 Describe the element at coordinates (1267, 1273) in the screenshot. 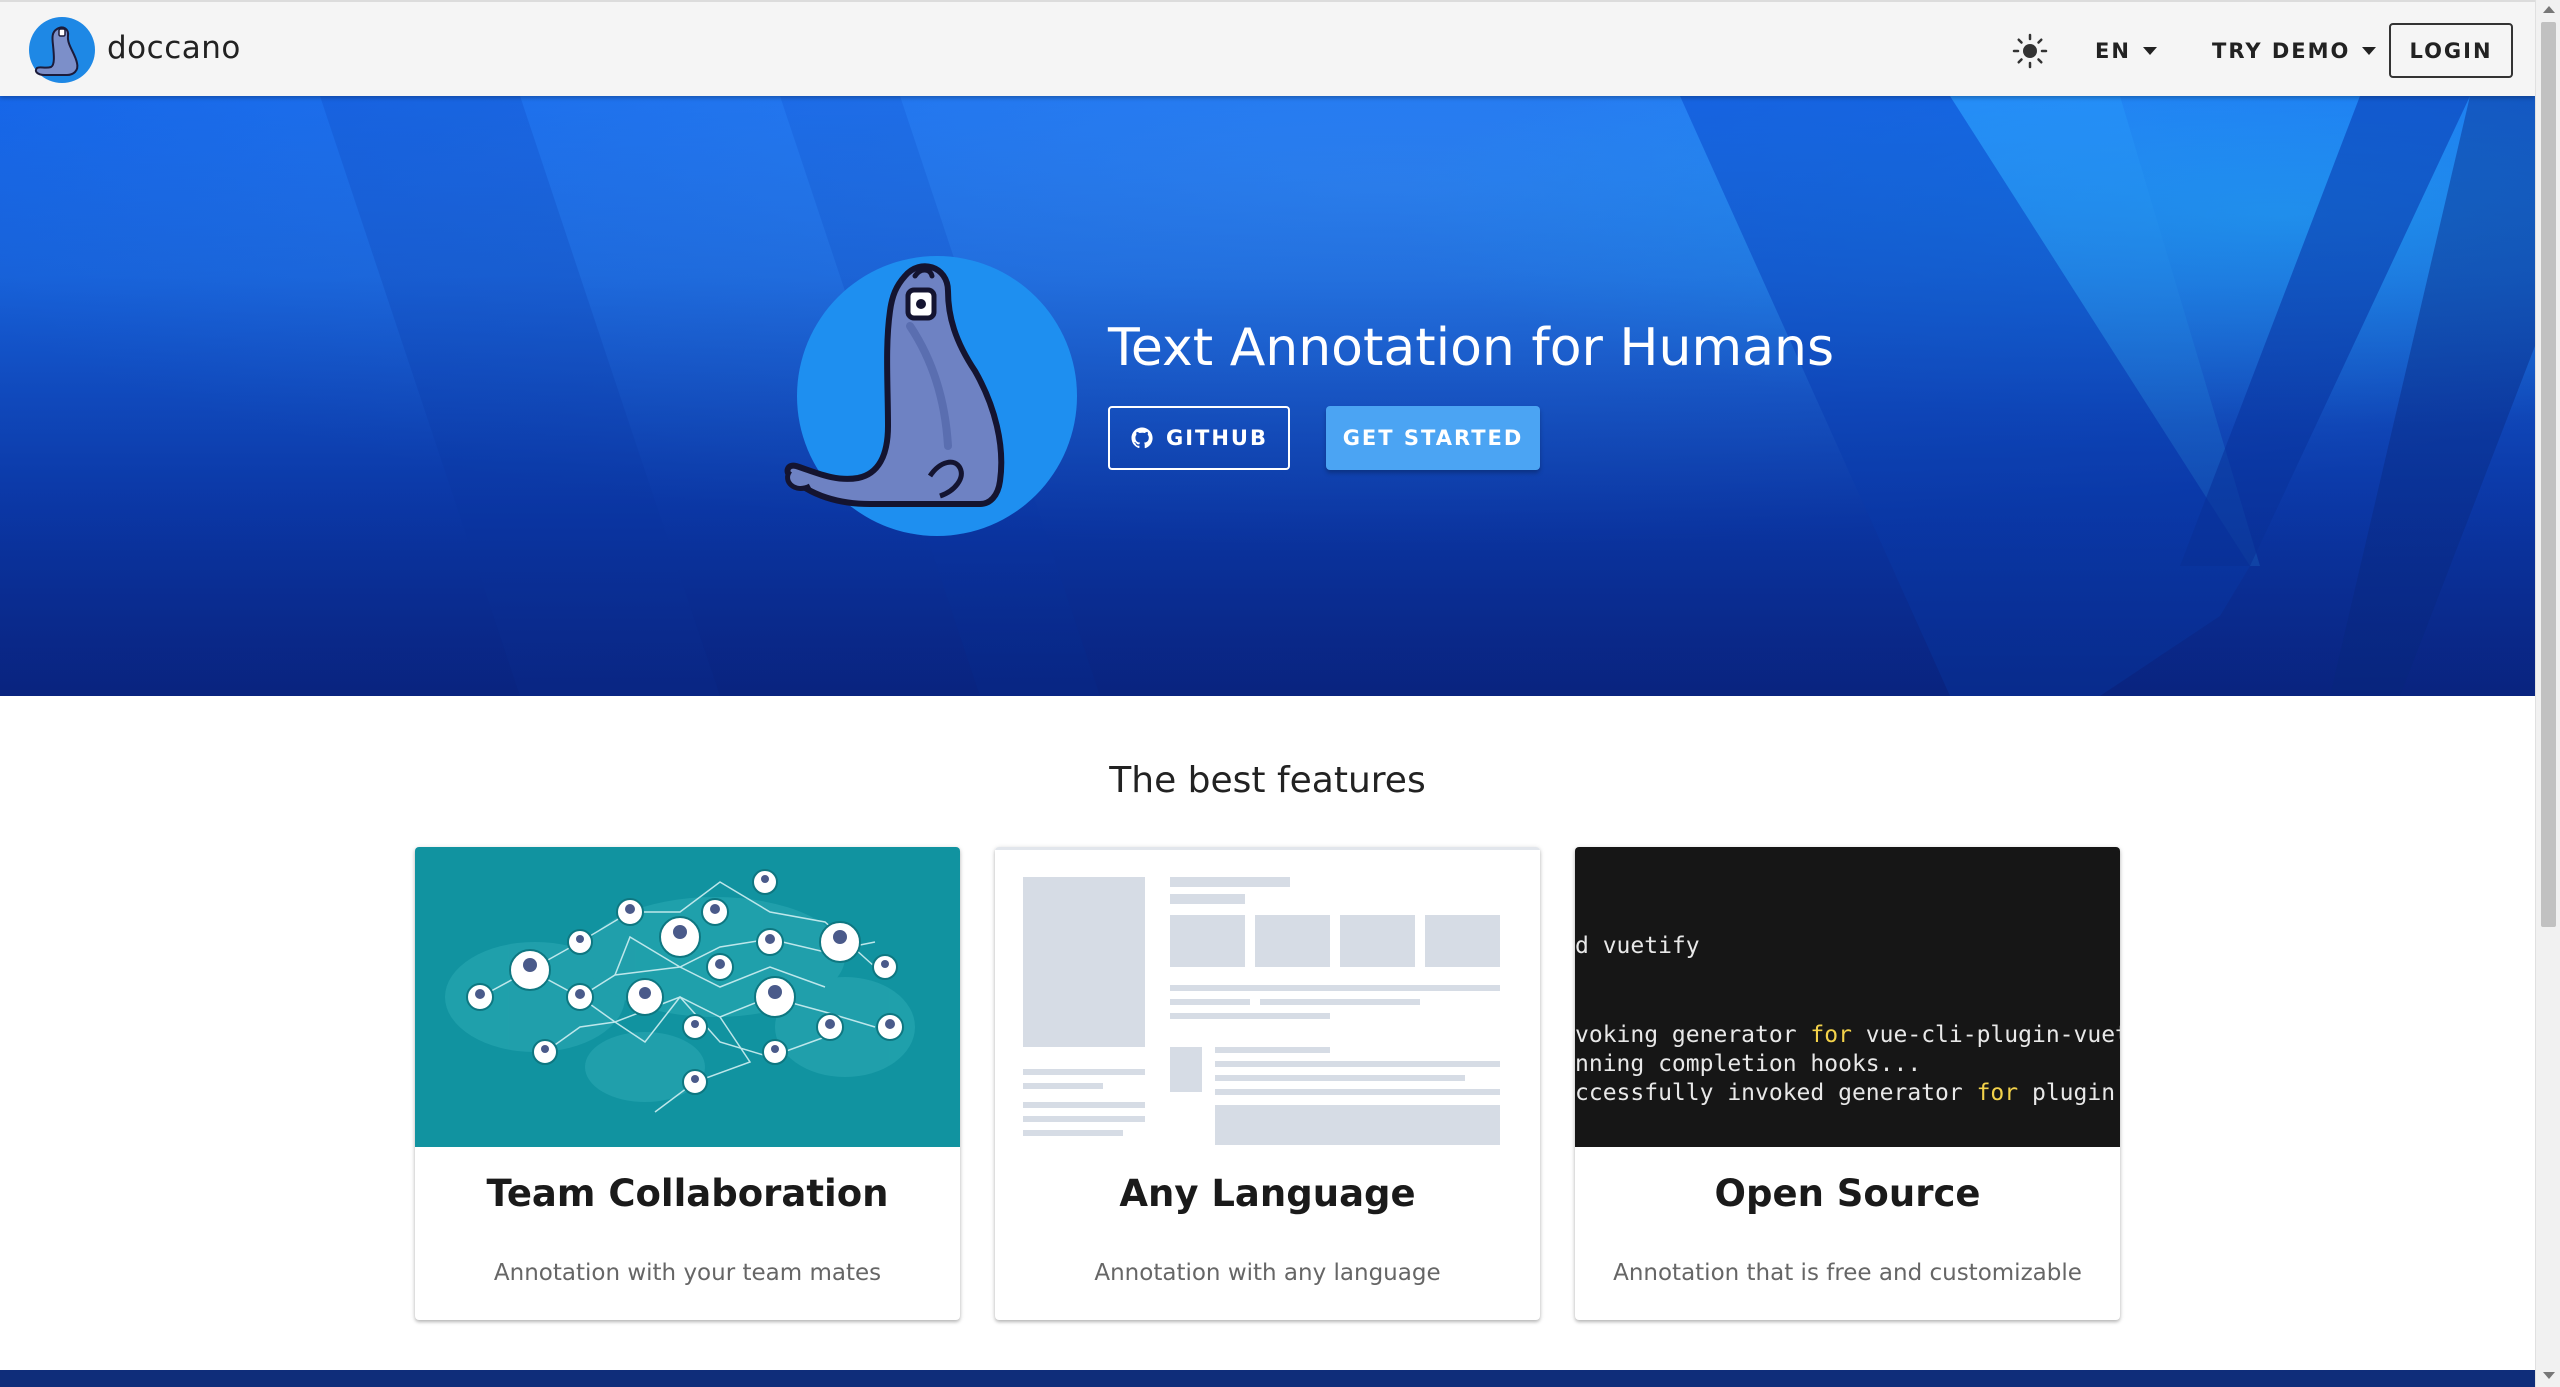

I see `card-text: Annotation with any language` at that location.